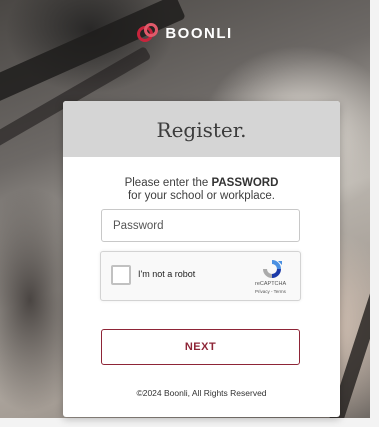  I want to click on recaptcha-checkbox, so click(121, 275).